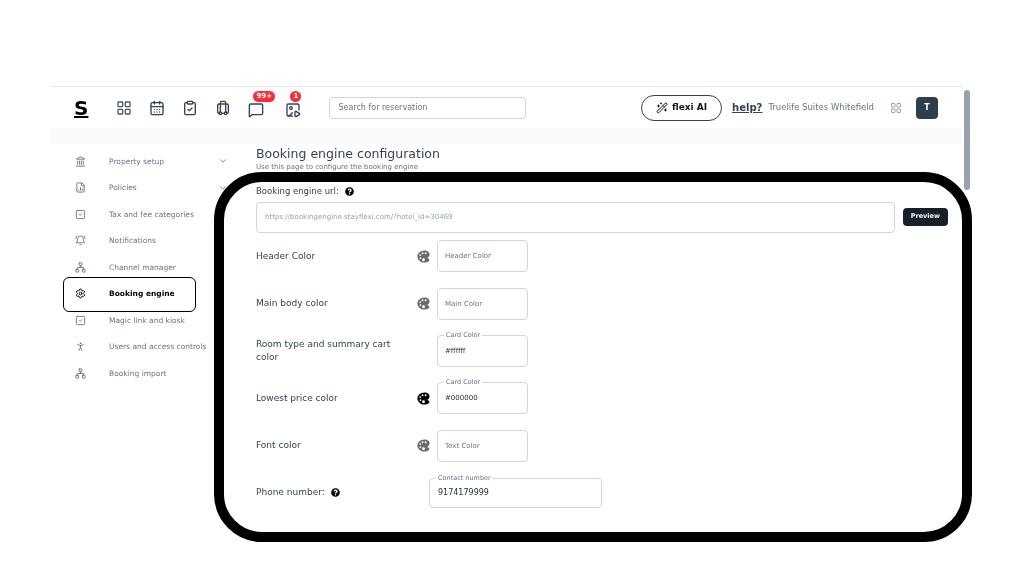  Describe the element at coordinates (190, 107) in the screenshot. I see `clipboard-icon` at that location.